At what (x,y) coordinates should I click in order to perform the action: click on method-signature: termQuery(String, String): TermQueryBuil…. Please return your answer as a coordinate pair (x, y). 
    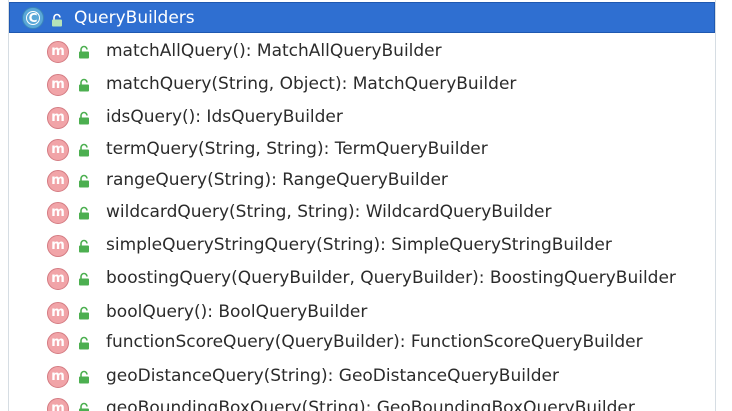
    Looking at the image, I should click on (297, 149).